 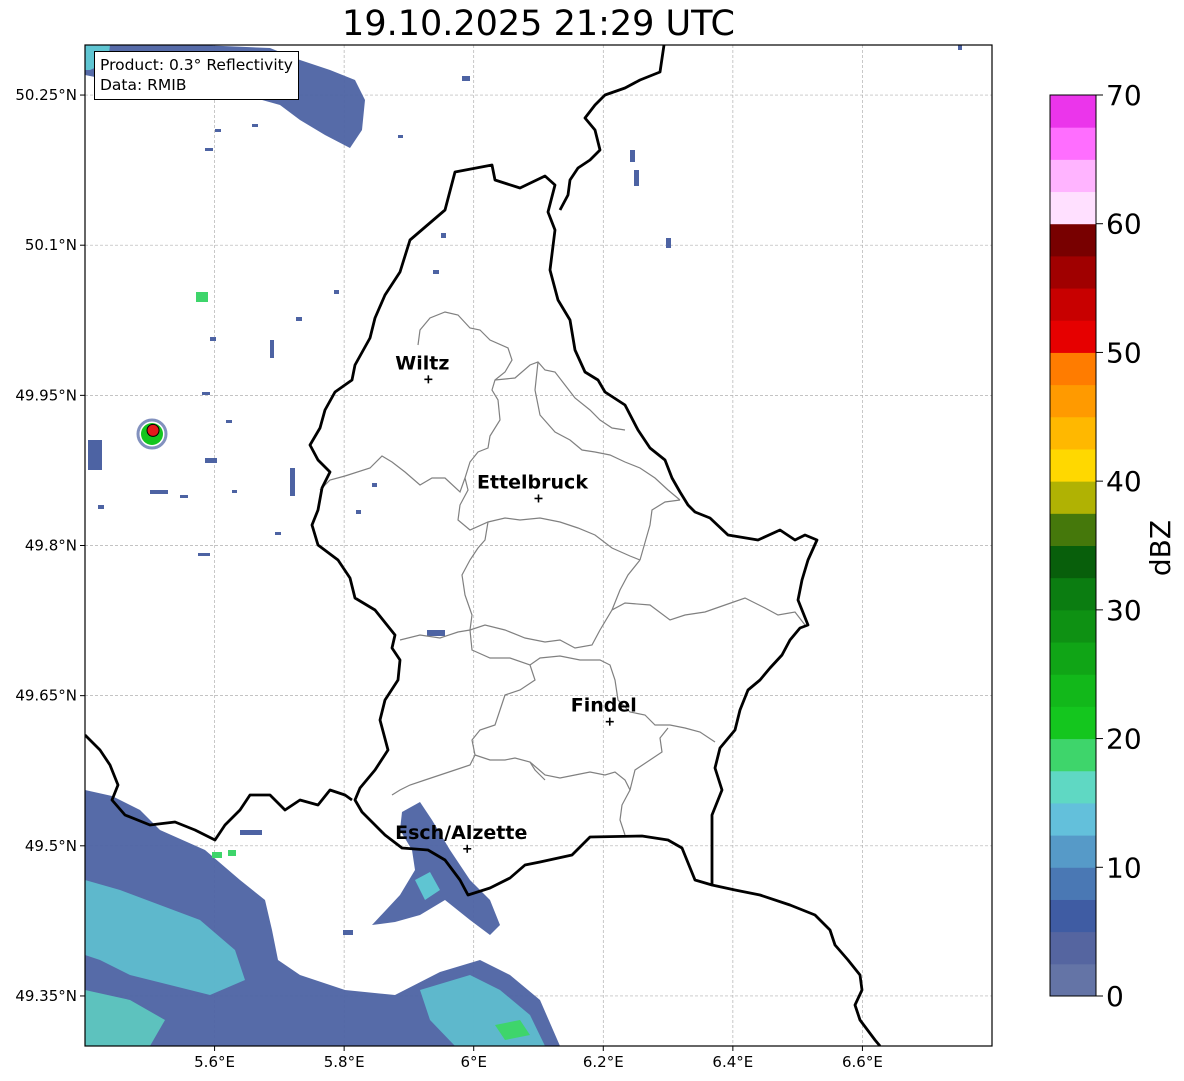 I want to click on colorbar-tick-label: 60, so click(x=1124, y=224).